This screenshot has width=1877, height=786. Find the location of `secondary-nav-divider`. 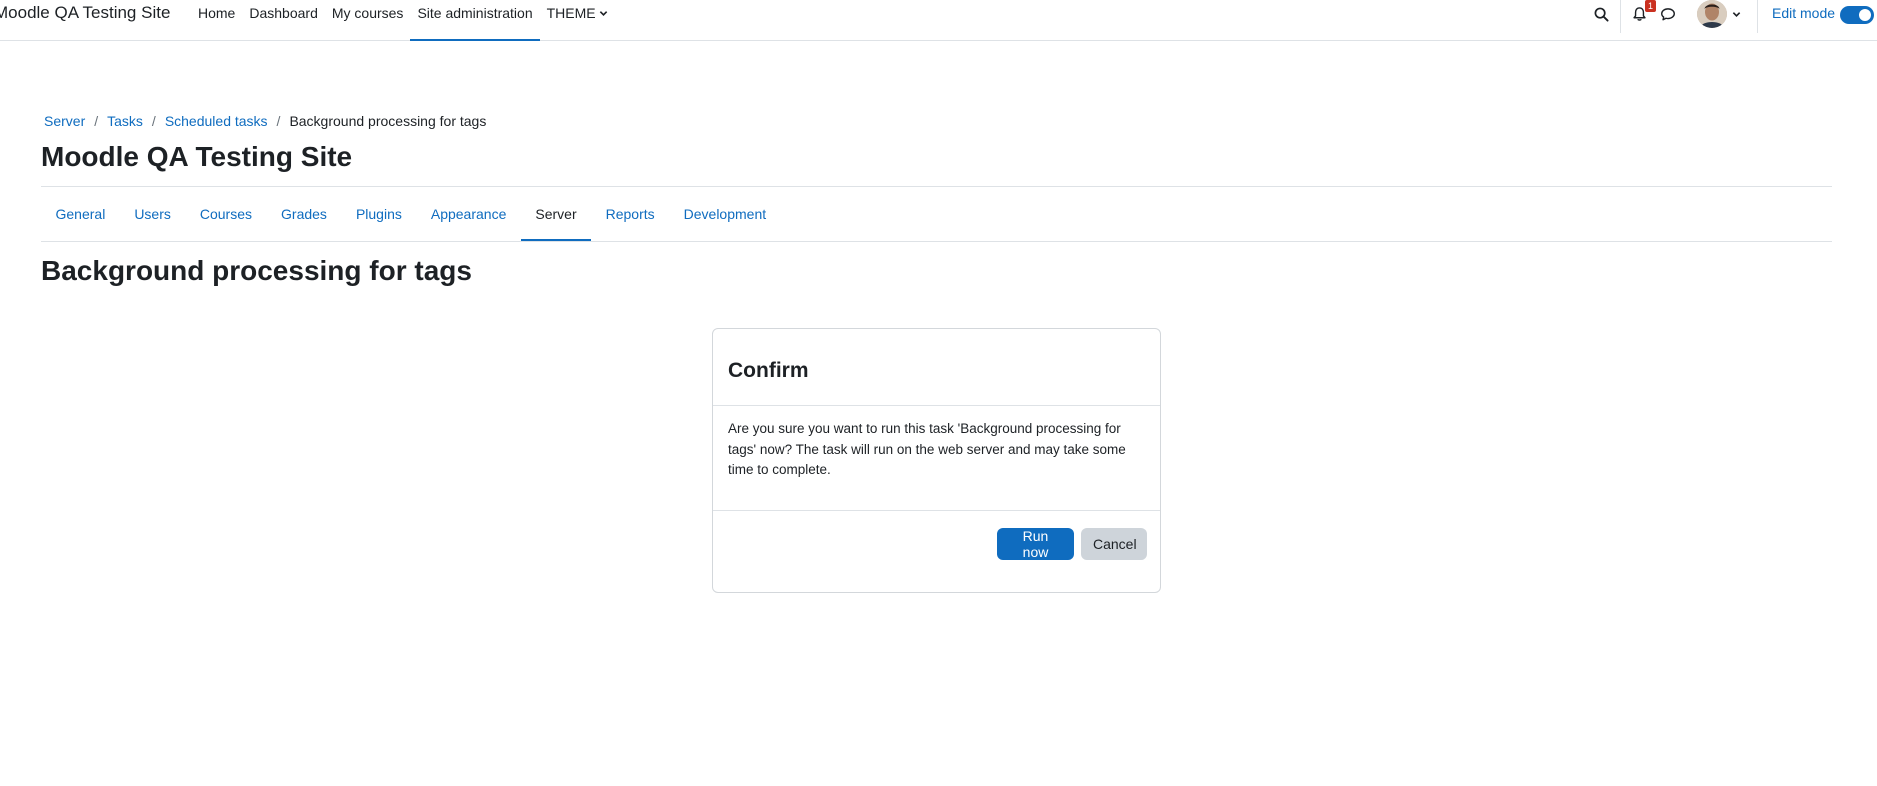

secondary-nav-divider is located at coordinates (936, 241).